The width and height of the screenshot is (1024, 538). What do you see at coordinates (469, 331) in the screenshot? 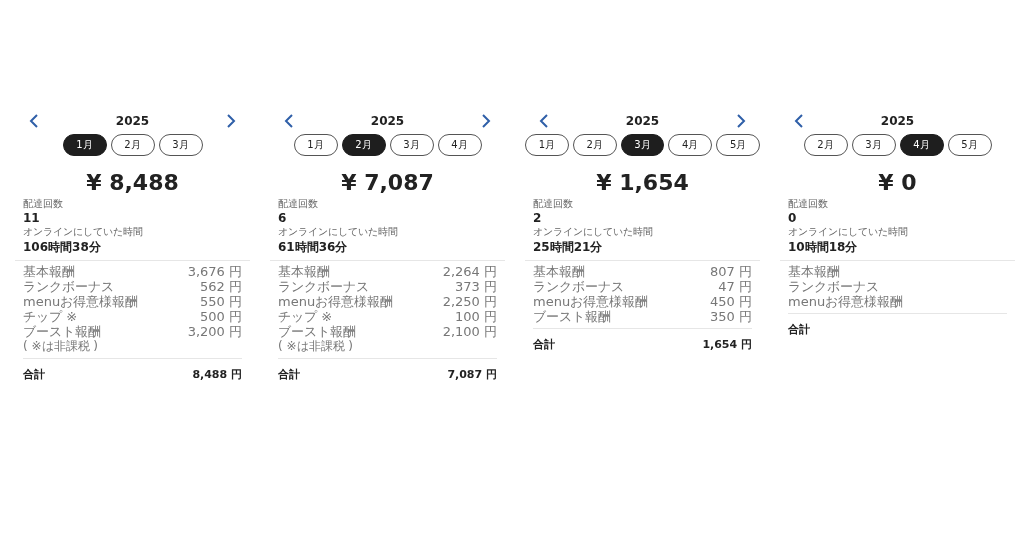
I see `breakdown-value: 2,100 円` at bounding box center [469, 331].